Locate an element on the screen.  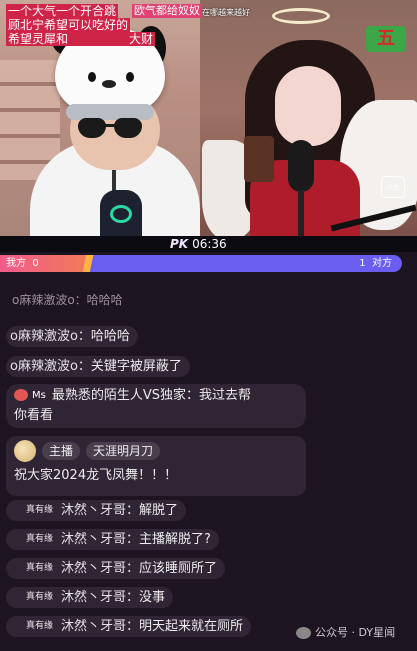
banner-small: 在哪越来越好 is located at coordinates (226, 12).